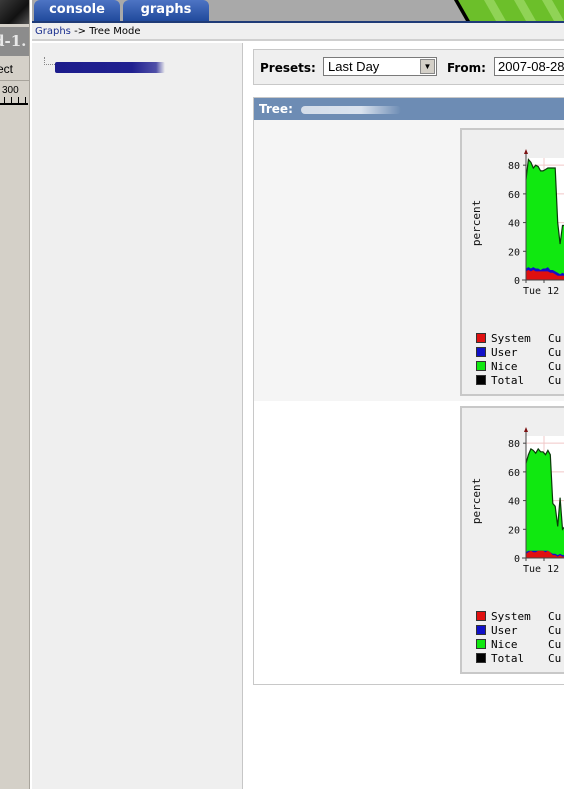  Describe the element at coordinates (276, 109) in the screenshot. I see `tree-header-label: Tree:` at that location.